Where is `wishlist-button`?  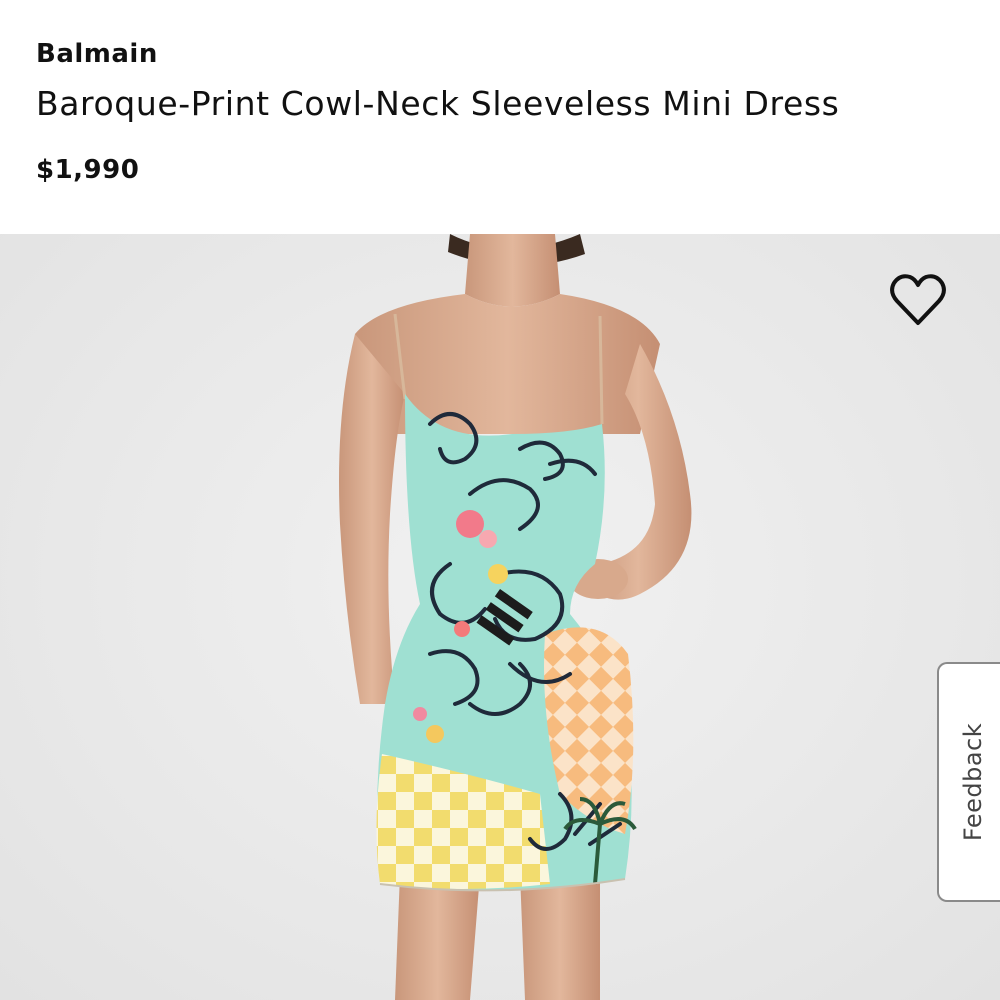
wishlist-button is located at coordinates (918, 300).